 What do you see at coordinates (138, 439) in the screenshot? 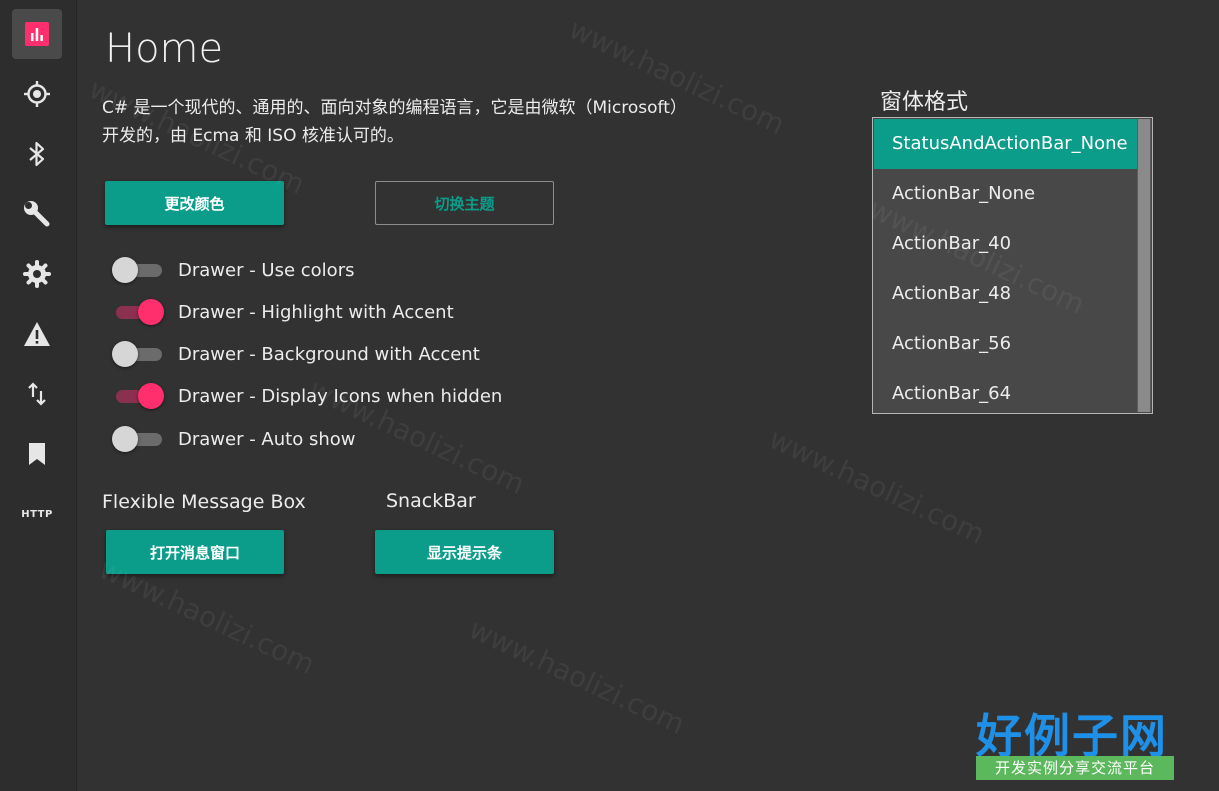
I see `auto-show-toggle` at bounding box center [138, 439].